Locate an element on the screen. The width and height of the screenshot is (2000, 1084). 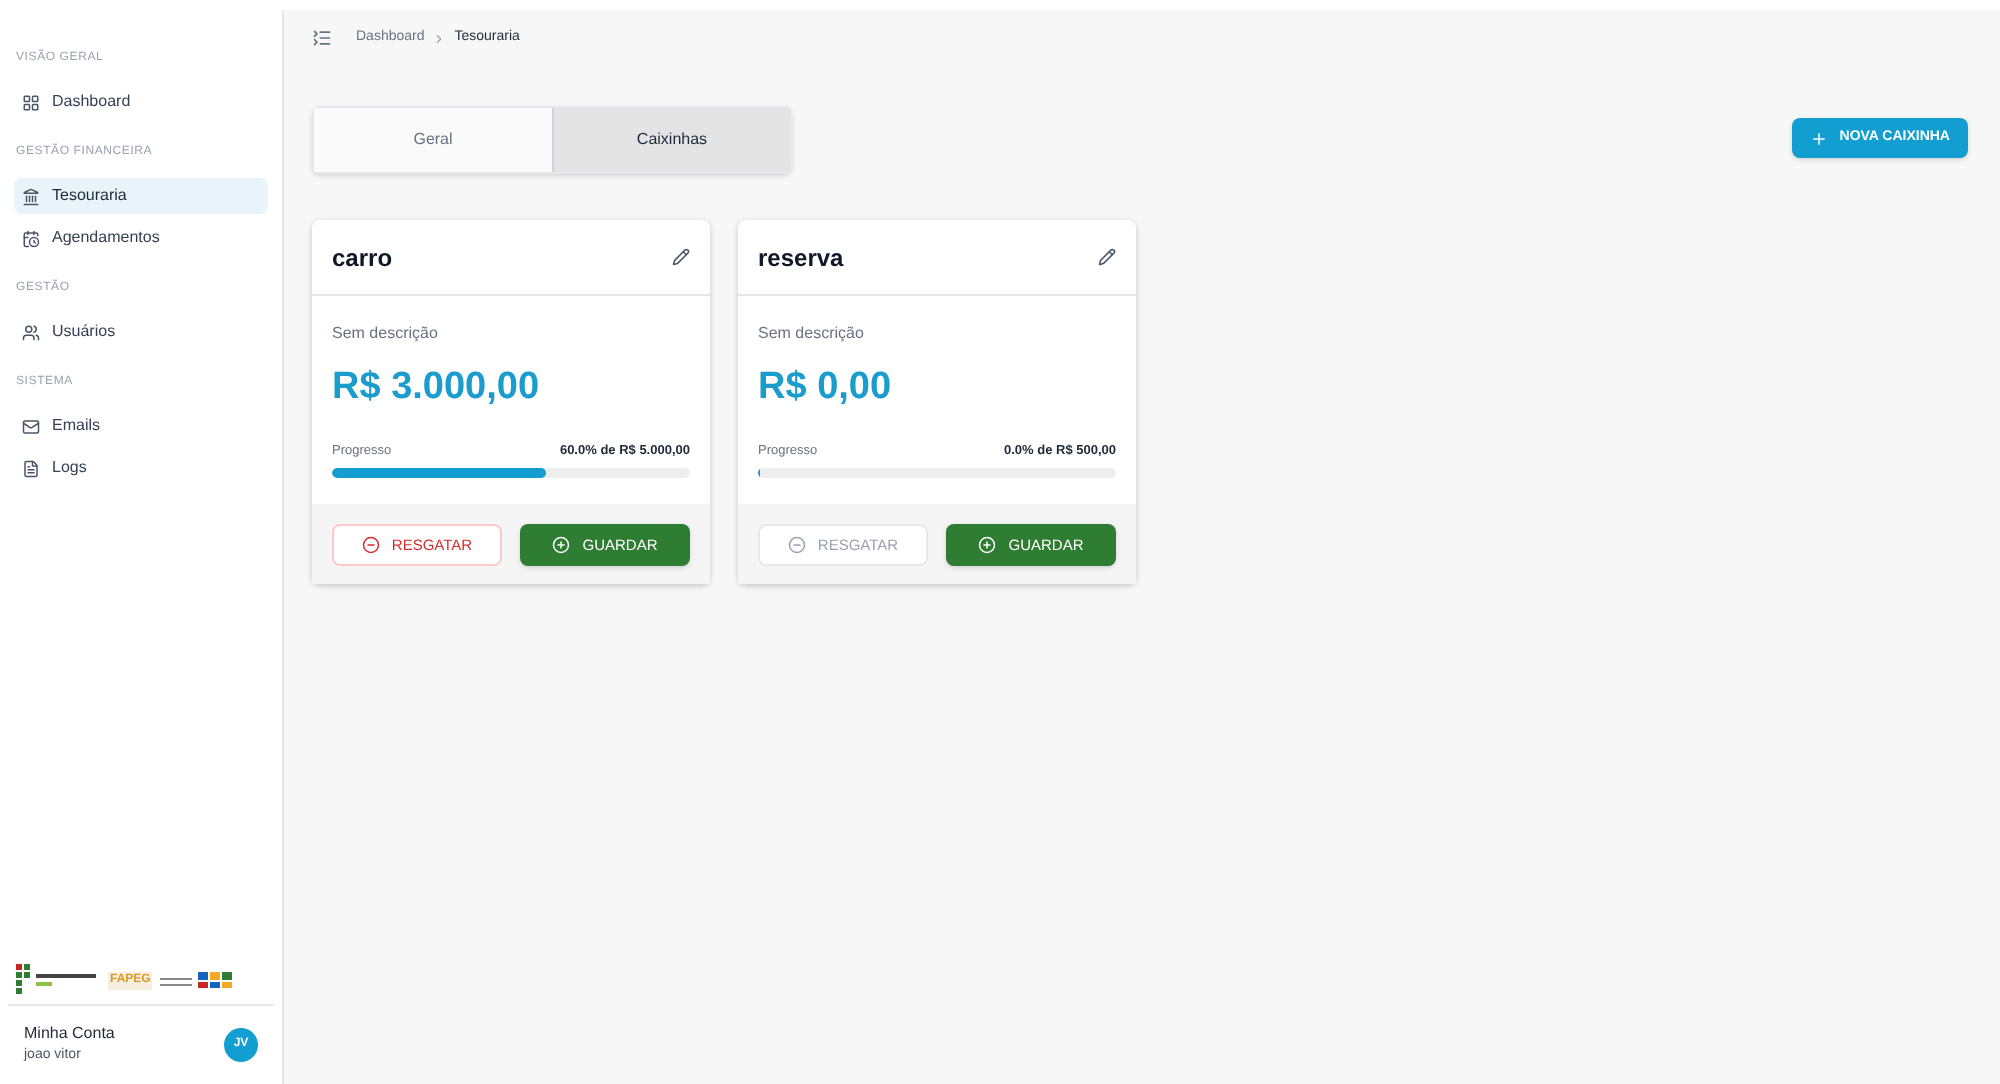
card-title: carro is located at coordinates (362, 258).